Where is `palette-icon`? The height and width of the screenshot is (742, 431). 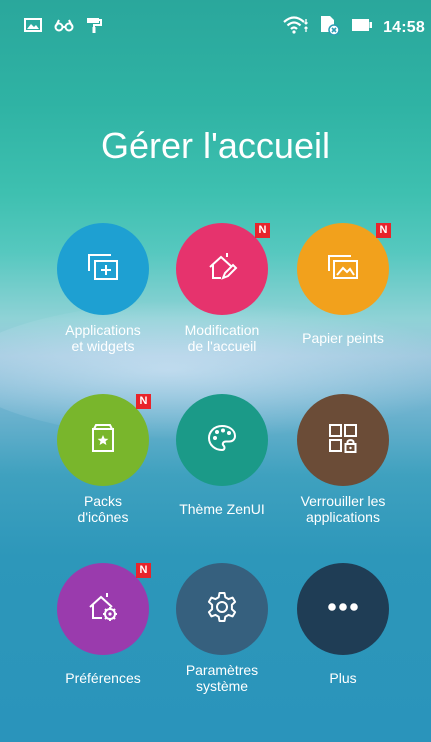 palette-icon is located at coordinates (222, 440).